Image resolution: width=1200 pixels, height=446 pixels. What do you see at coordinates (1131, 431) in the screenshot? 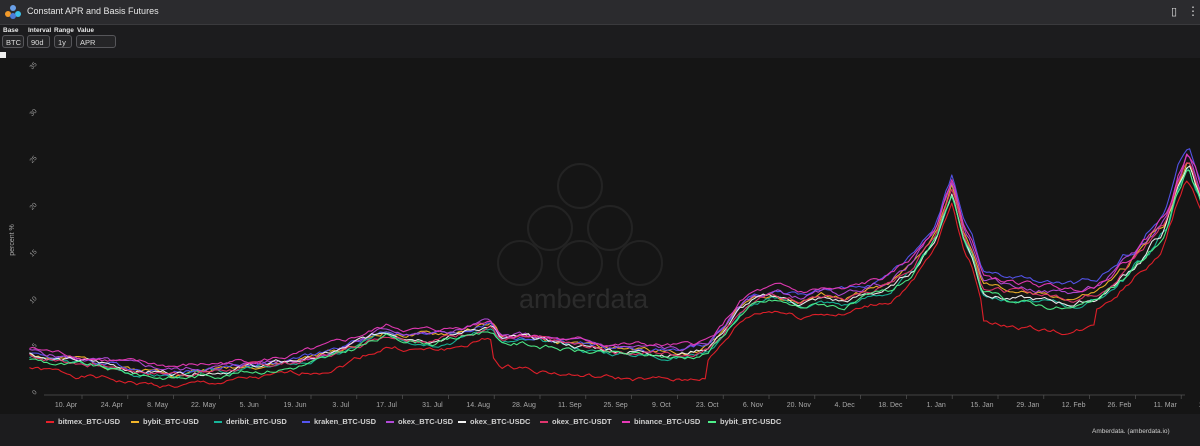
I see `credit-text: Amberdata. (amberdata.io)` at bounding box center [1131, 431].